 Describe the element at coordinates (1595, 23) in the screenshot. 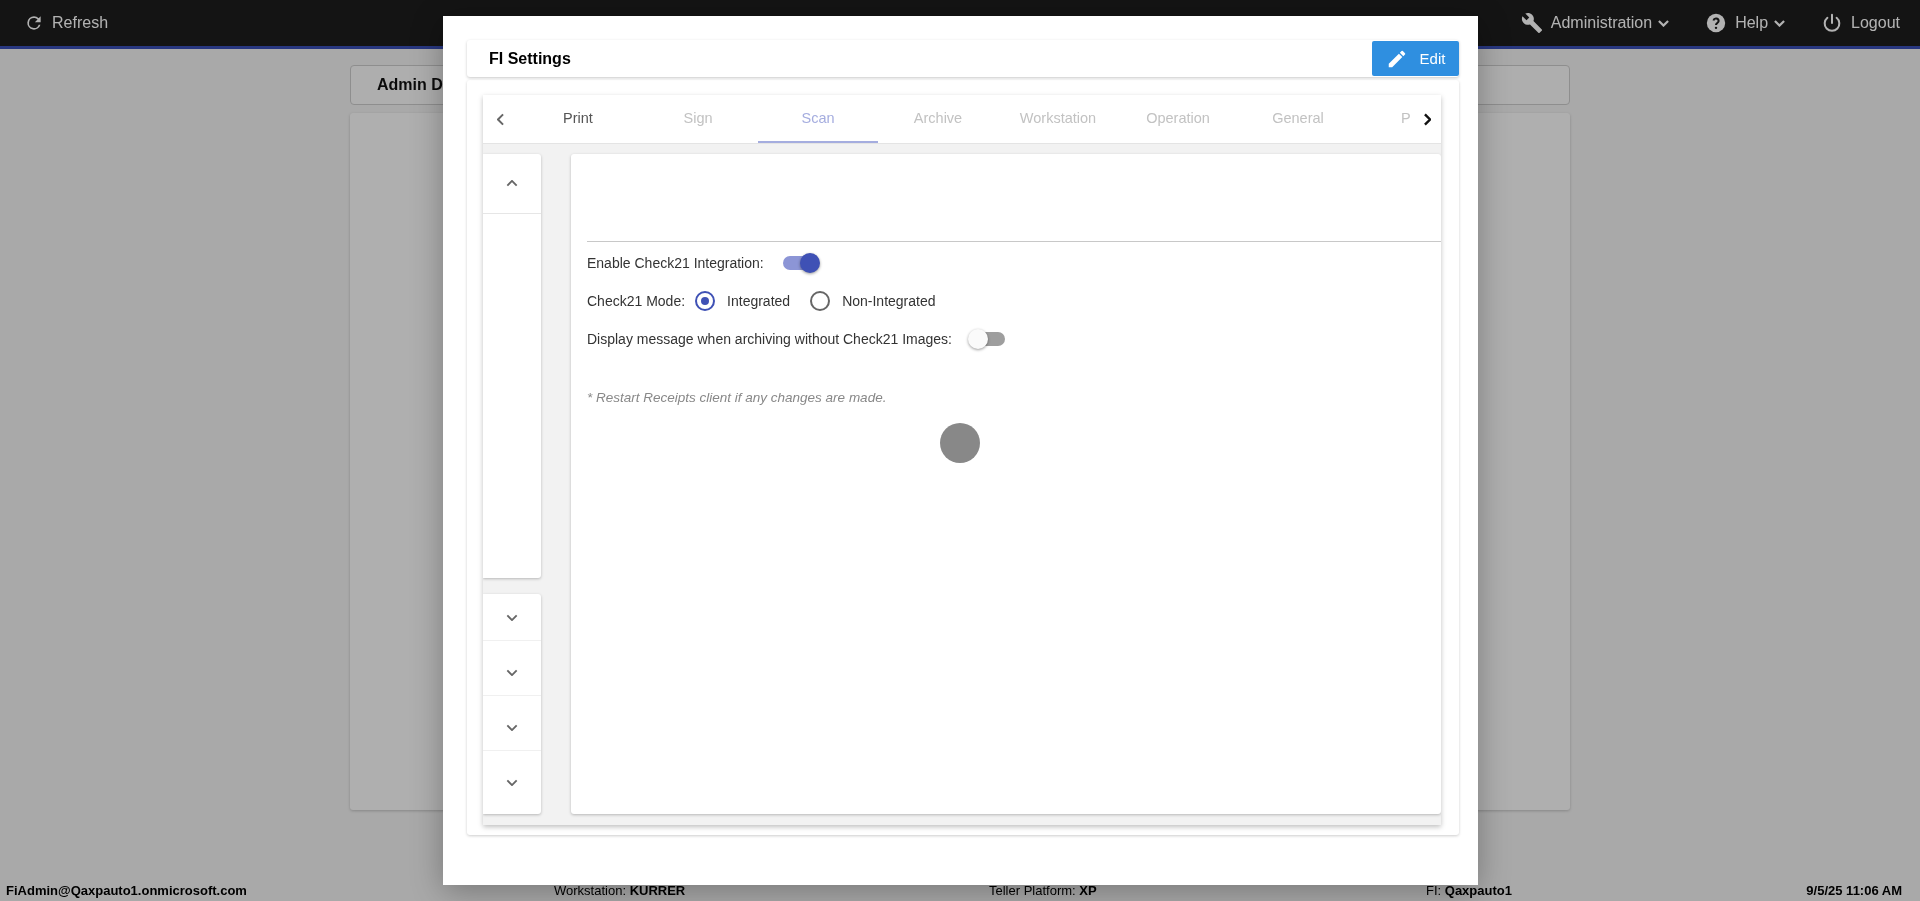

I see `menu-button: Administration` at that location.